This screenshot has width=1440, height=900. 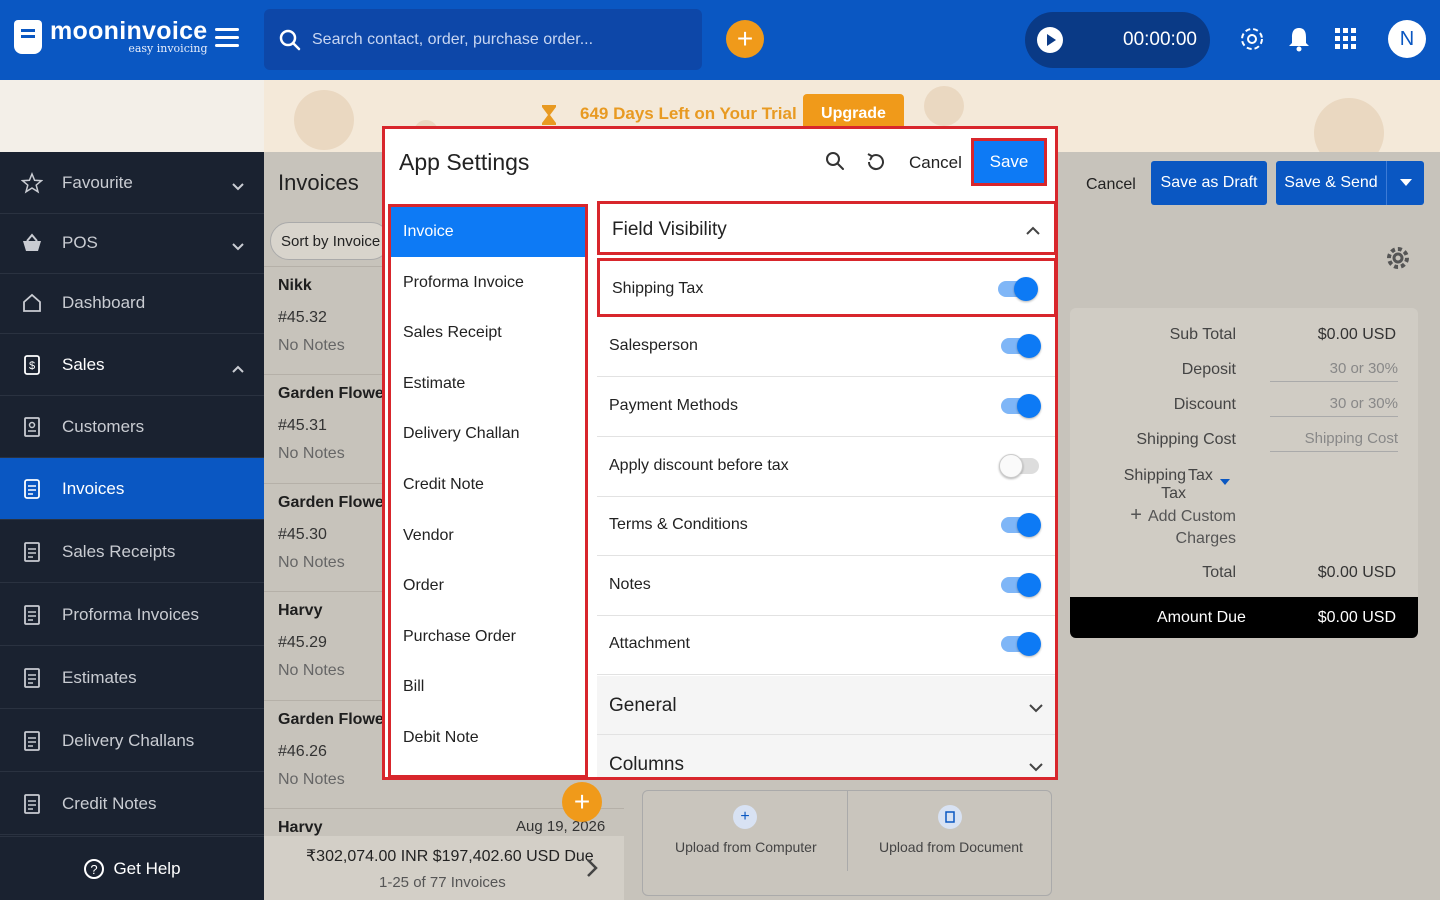 I want to click on chevron-right-icon, so click(x=592, y=870).